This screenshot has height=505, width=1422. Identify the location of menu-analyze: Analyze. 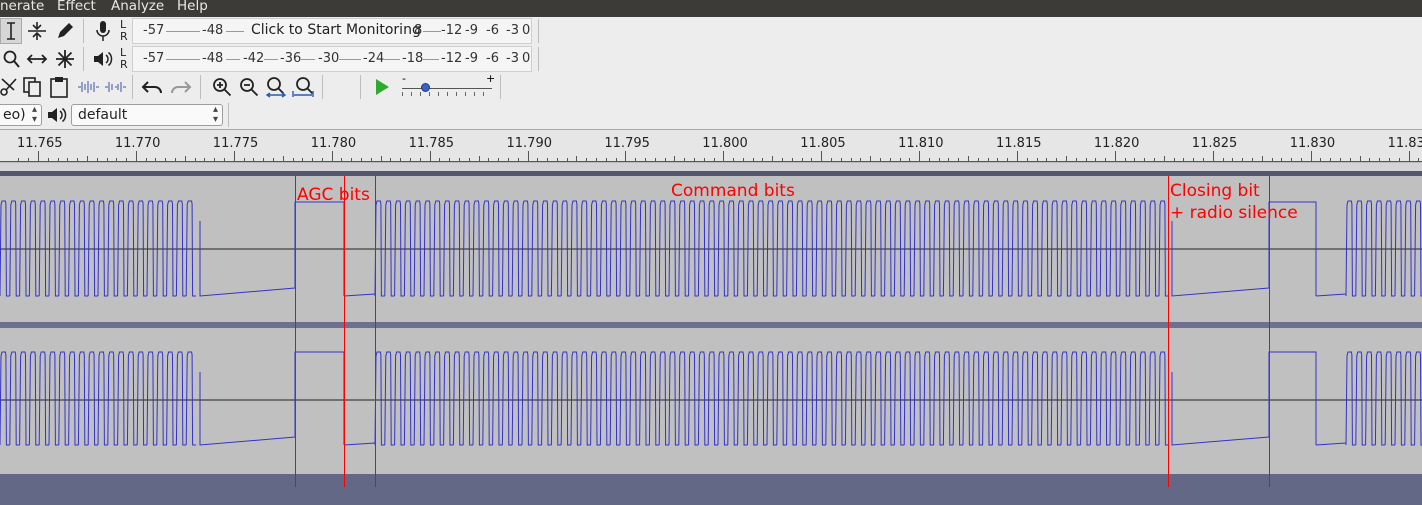
(137, 7).